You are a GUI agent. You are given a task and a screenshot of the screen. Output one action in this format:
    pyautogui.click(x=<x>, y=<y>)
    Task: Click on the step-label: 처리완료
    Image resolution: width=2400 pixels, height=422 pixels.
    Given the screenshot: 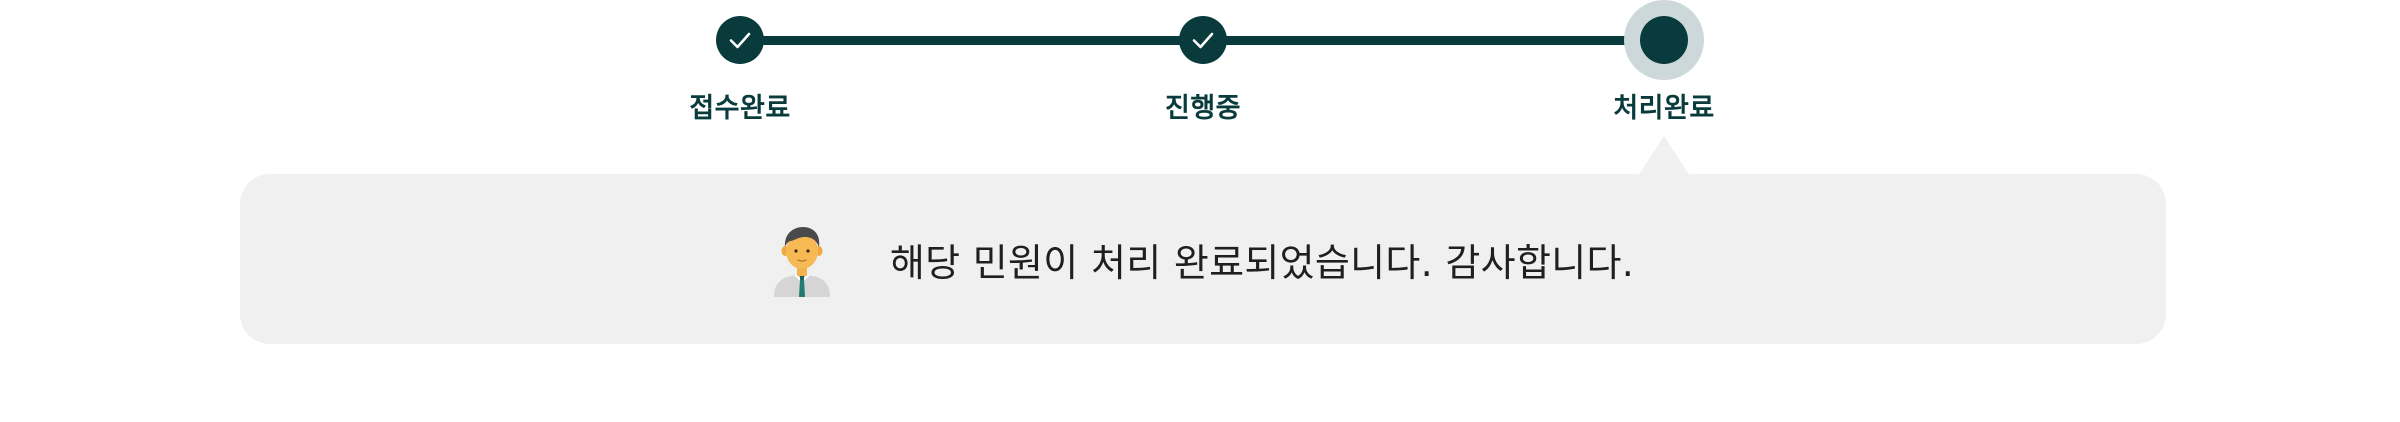 What is the action you would take?
    pyautogui.click(x=1664, y=108)
    